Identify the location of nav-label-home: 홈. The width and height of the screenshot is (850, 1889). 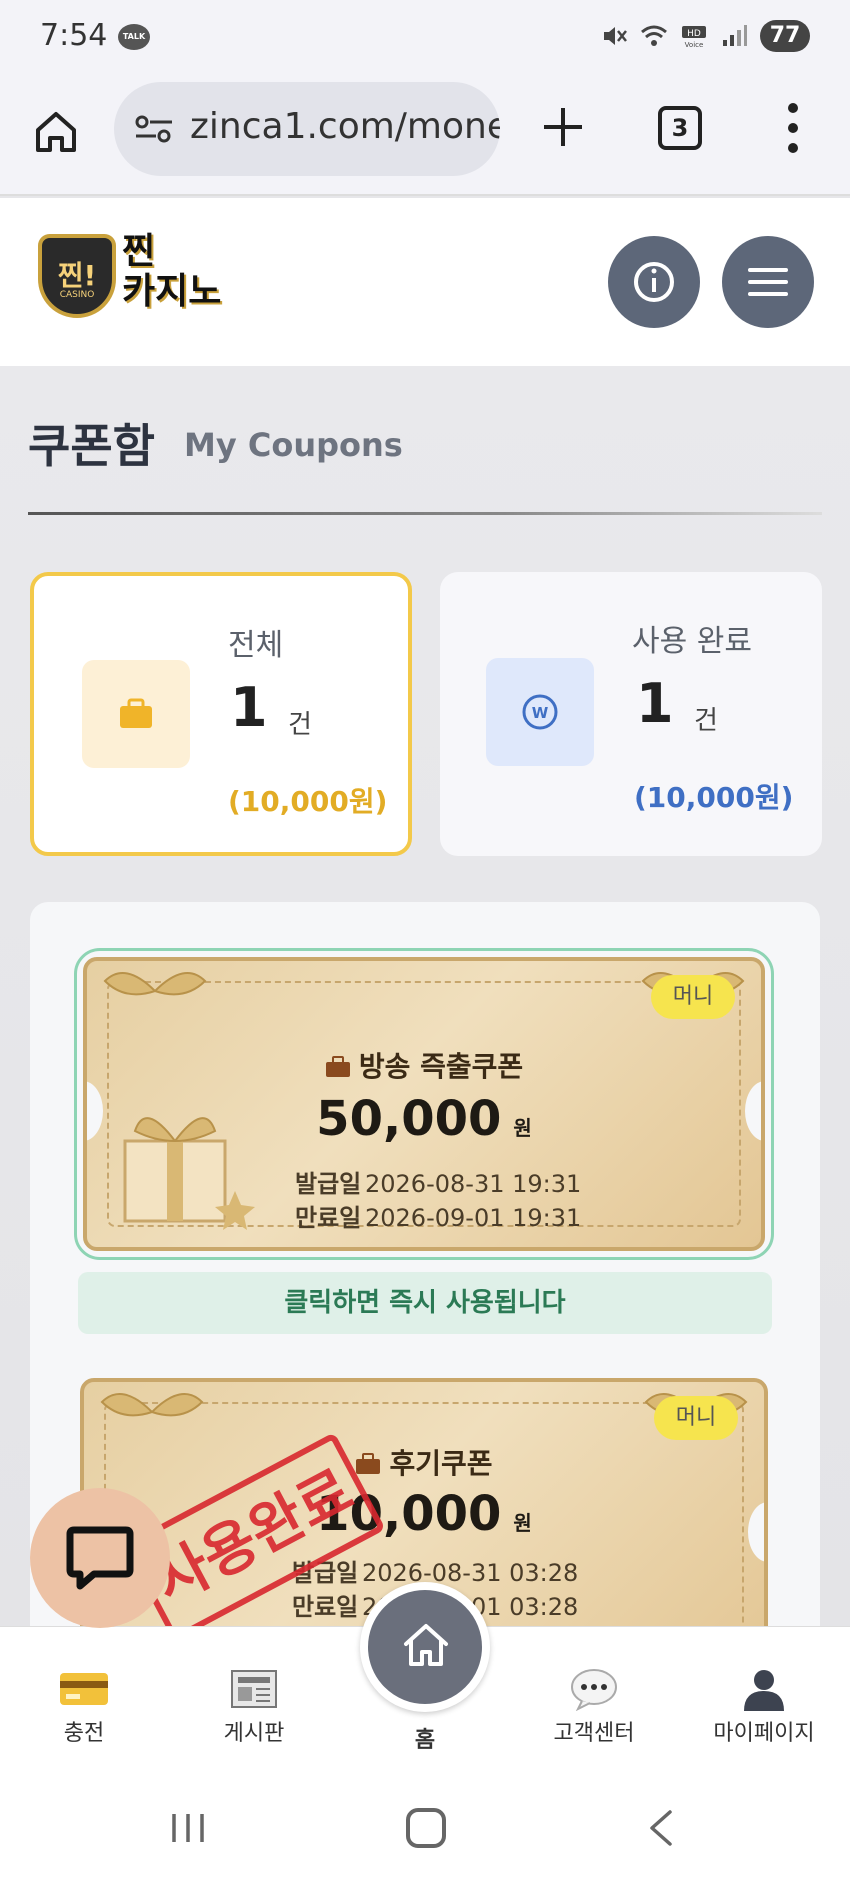
(425, 1738).